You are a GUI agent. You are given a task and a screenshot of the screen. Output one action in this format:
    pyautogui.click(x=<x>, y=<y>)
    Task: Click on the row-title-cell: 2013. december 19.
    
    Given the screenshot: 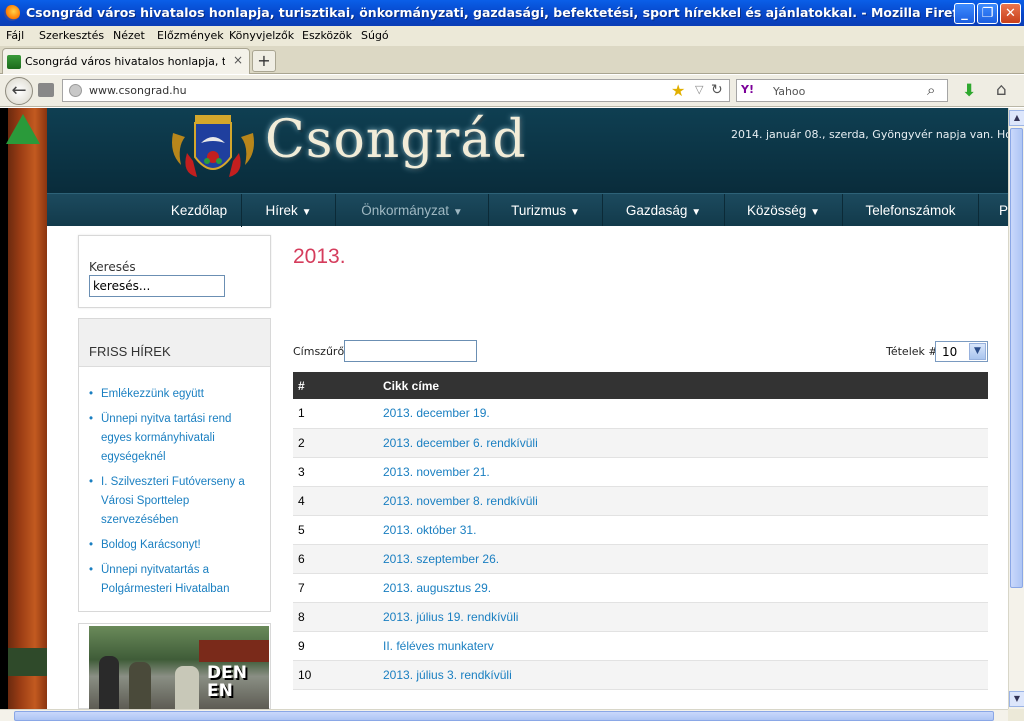 What is the action you would take?
    pyautogui.click(x=685, y=414)
    